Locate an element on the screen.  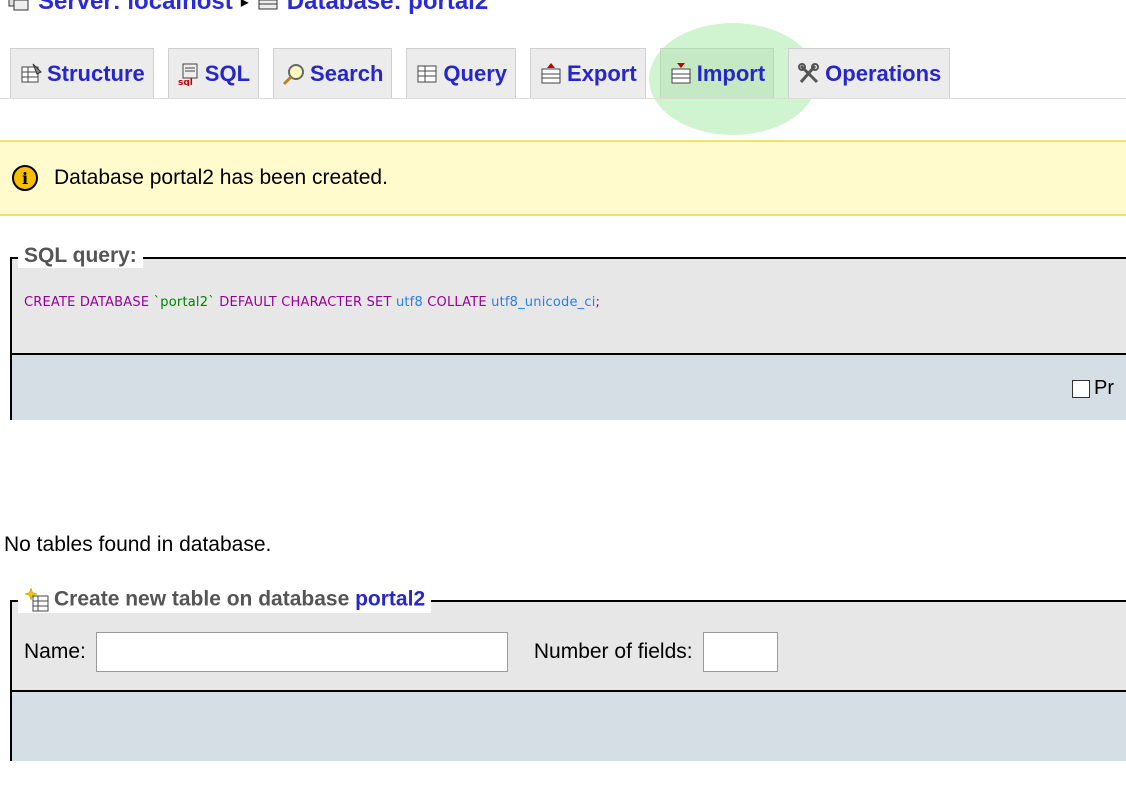
breadcrumb-database-link: Database: portal2 is located at coordinates (387, 8).